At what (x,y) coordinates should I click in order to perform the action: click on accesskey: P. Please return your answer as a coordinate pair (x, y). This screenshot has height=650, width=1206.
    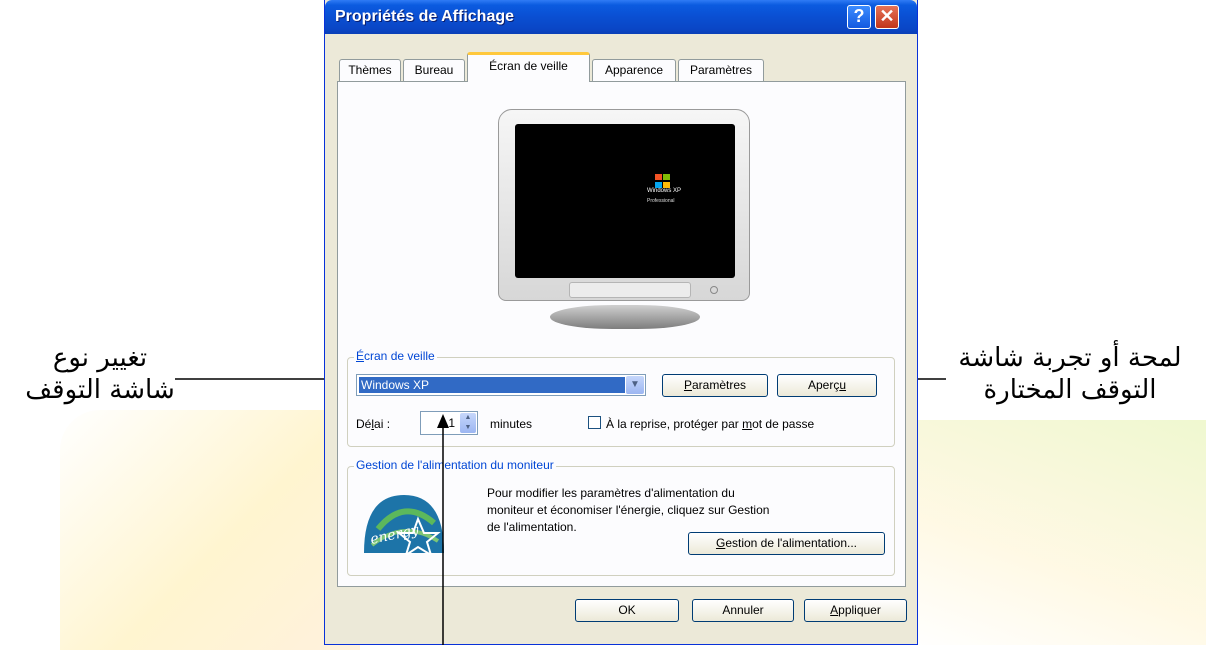
    Looking at the image, I should click on (687, 385).